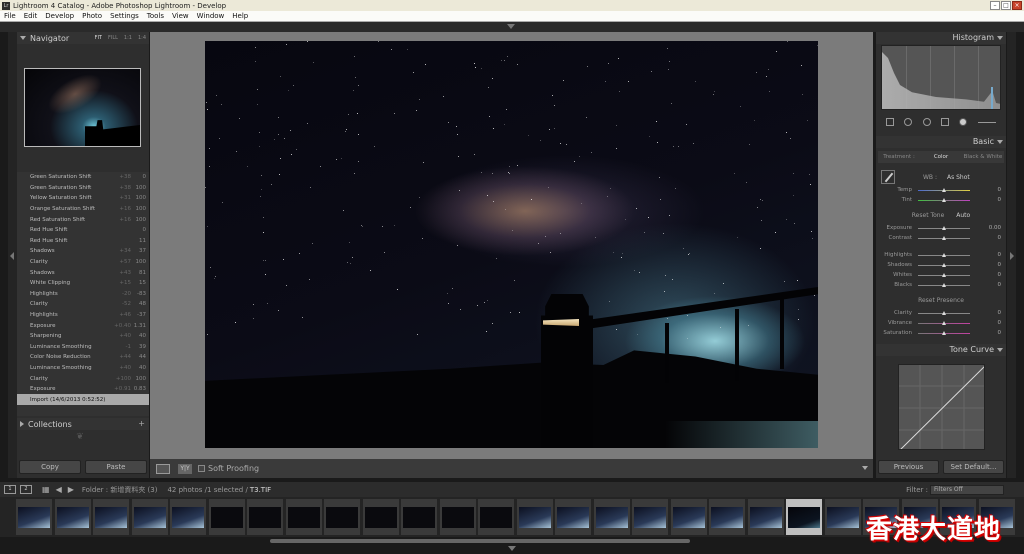 The height and width of the screenshot is (554, 1024). I want to click on exposure-slider: Exposure 0.00, so click(941, 228).